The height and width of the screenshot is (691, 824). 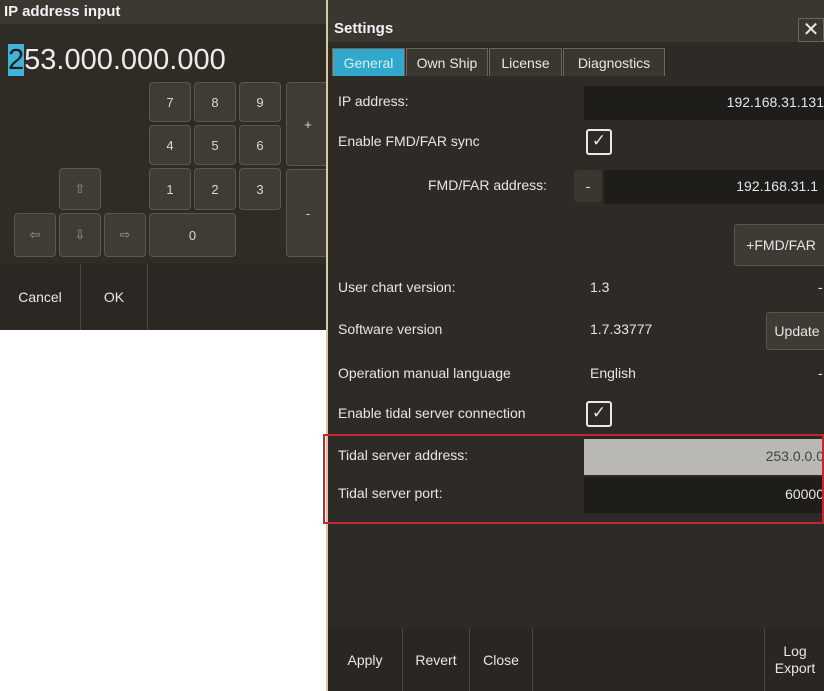 I want to click on settings-title: Settings, so click(x=364, y=28).